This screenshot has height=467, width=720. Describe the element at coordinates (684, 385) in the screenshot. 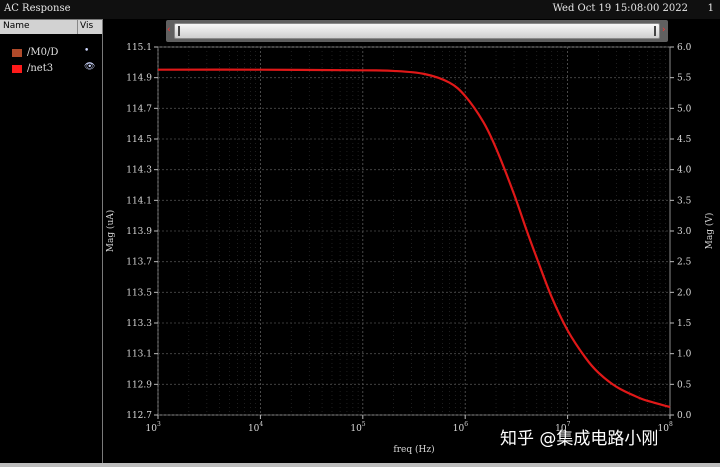

I see `y-right-tick-label: 0.5` at that location.